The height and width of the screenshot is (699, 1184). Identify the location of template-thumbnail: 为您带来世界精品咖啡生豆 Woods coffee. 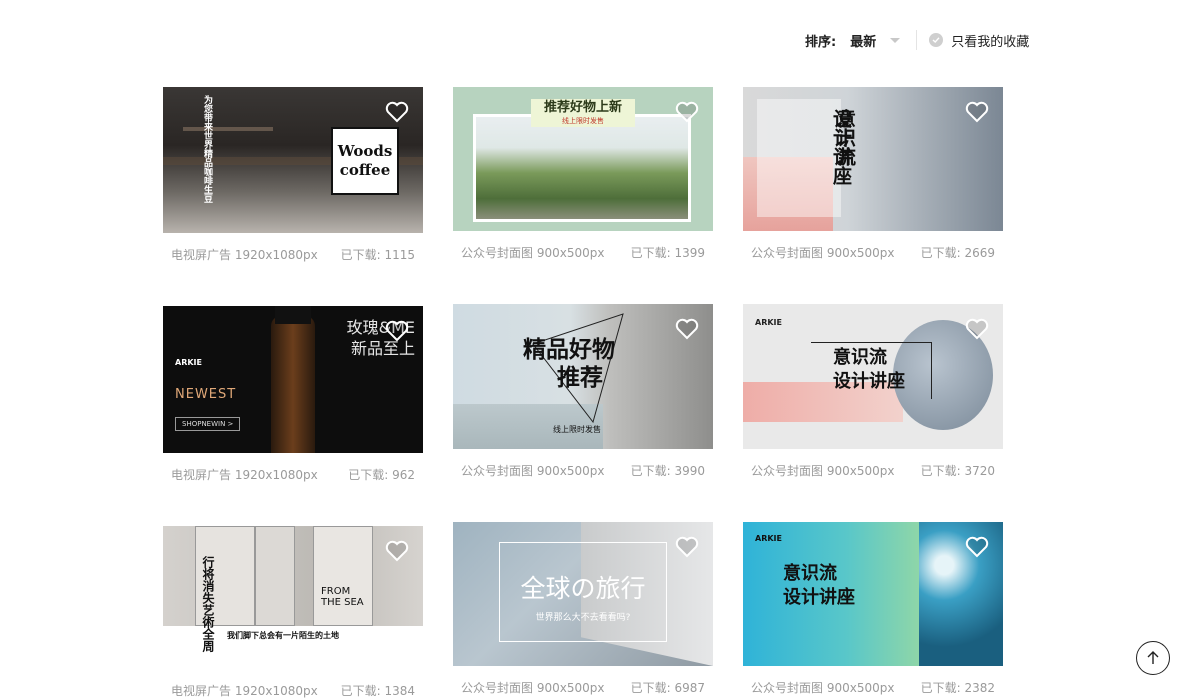
(293, 160).